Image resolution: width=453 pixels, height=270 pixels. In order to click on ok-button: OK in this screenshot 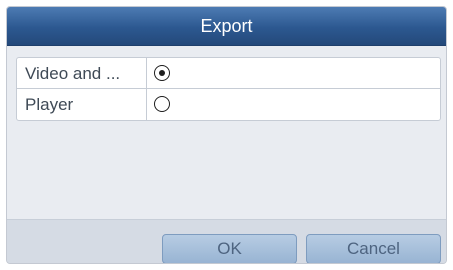, I will do `click(229, 248)`.